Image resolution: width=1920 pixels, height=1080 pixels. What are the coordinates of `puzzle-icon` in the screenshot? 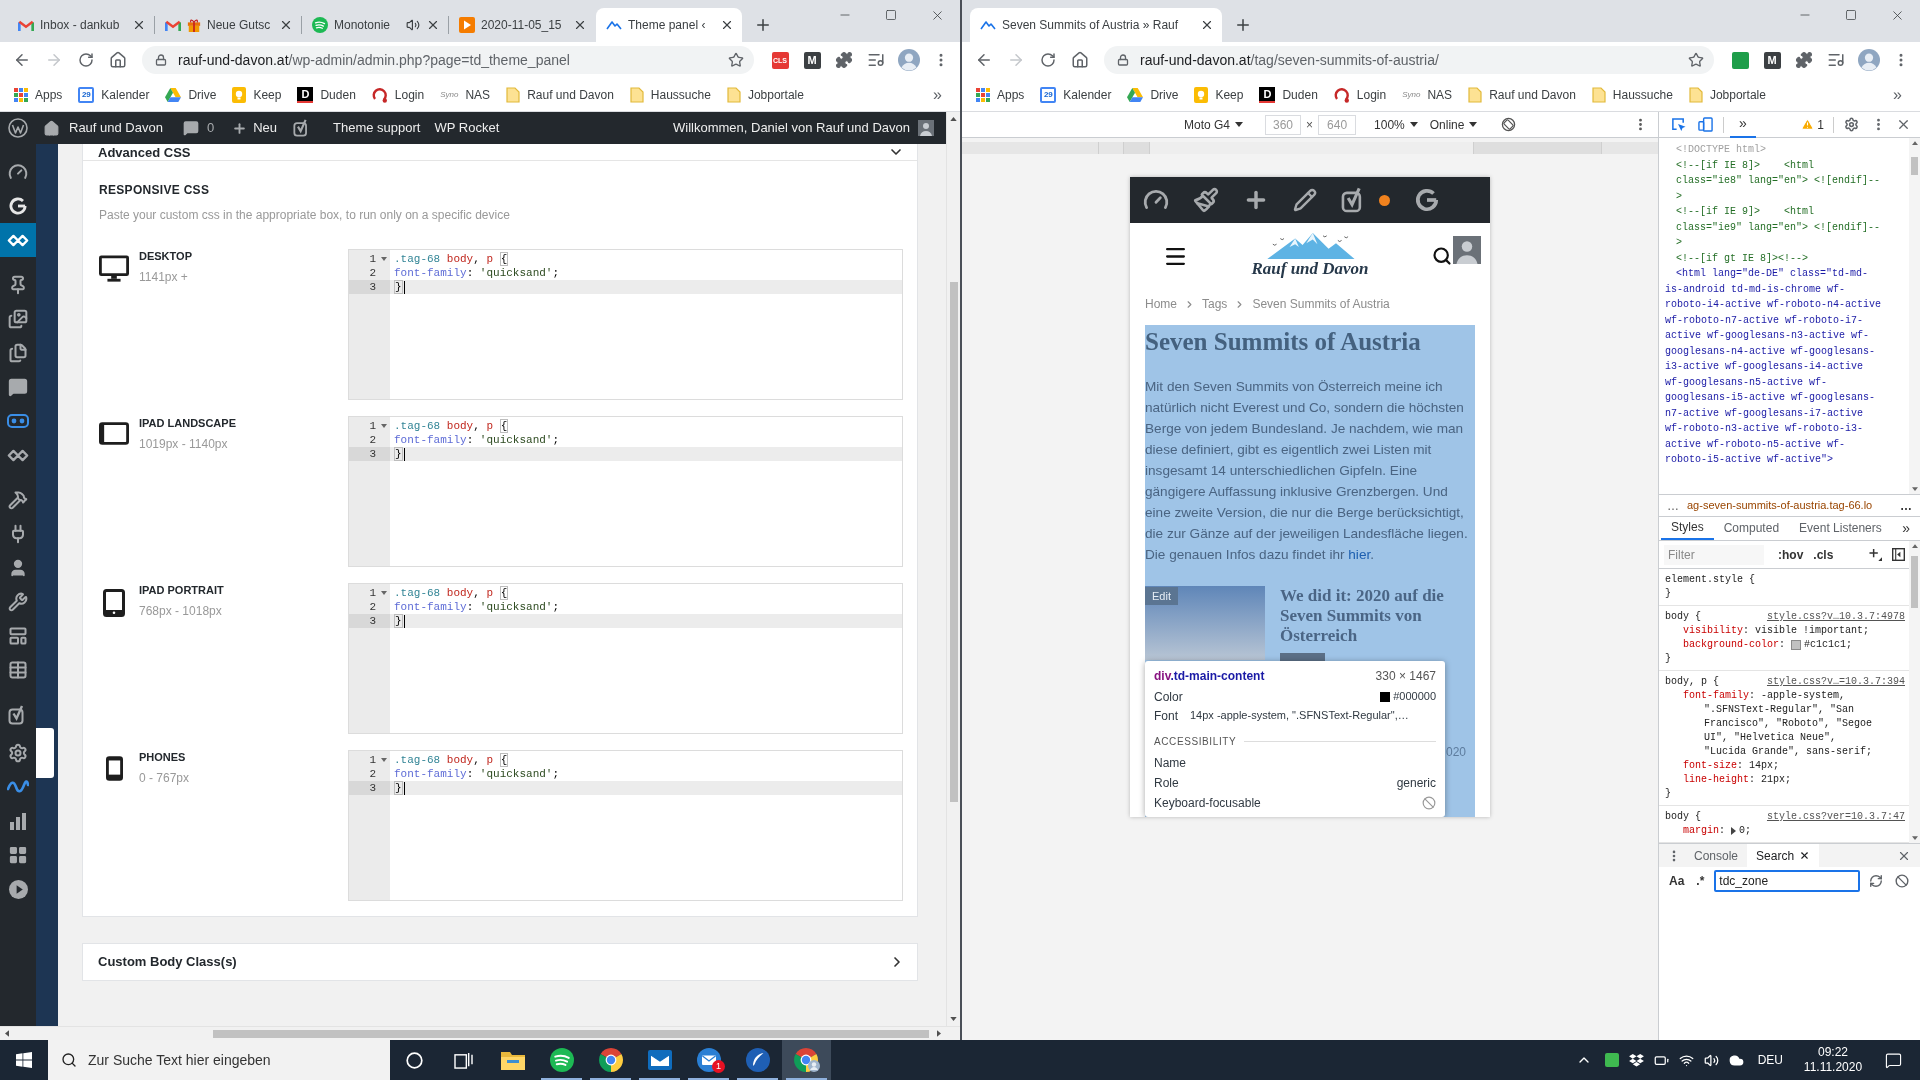 It's located at (844, 60).